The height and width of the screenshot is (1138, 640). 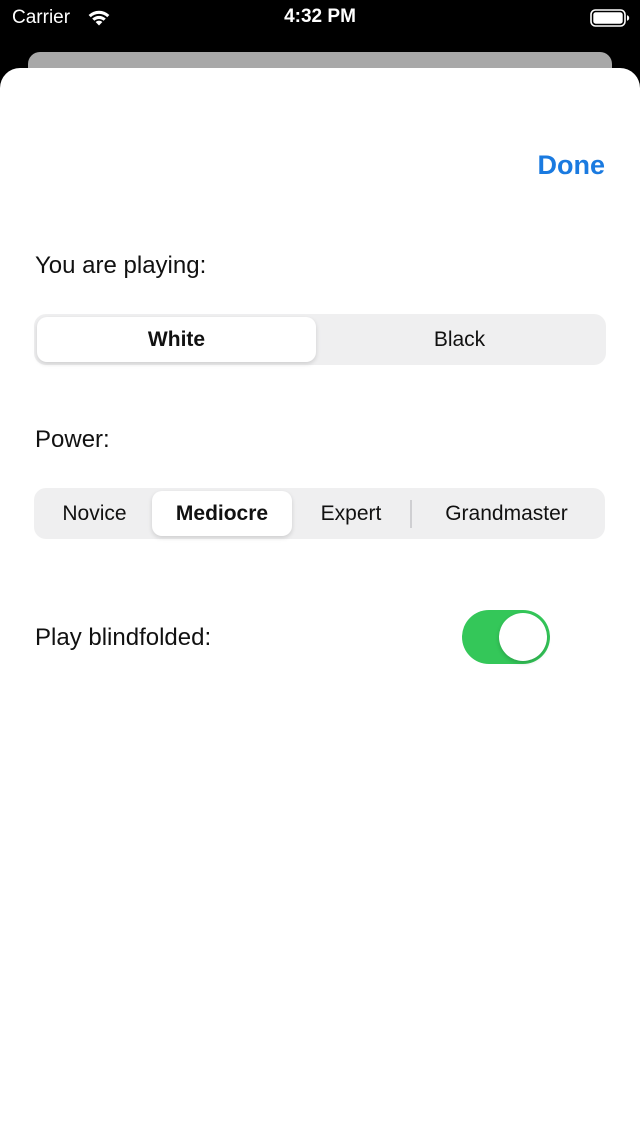 What do you see at coordinates (176, 339) in the screenshot?
I see `segment-white: White` at bounding box center [176, 339].